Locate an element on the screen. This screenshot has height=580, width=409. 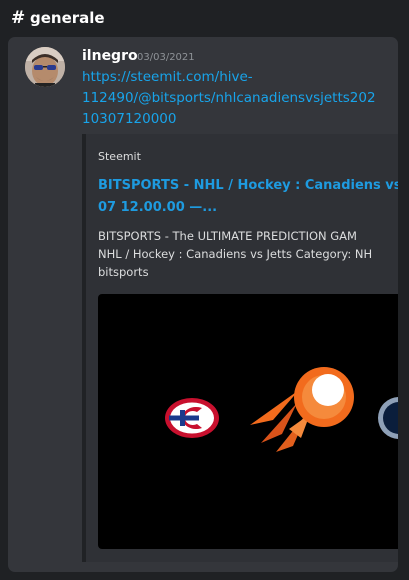
comet-logo-icon is located at coordinates (302, 409).